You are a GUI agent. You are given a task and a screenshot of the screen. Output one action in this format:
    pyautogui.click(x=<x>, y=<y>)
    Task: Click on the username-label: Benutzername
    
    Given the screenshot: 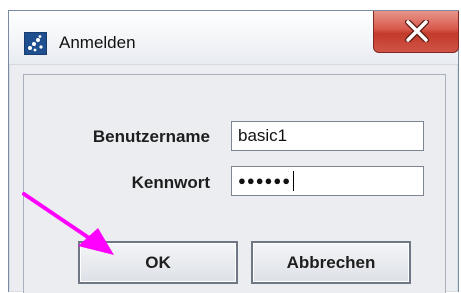 What is the action you would take?
    pyautogui.click(x=151, y=136)
    